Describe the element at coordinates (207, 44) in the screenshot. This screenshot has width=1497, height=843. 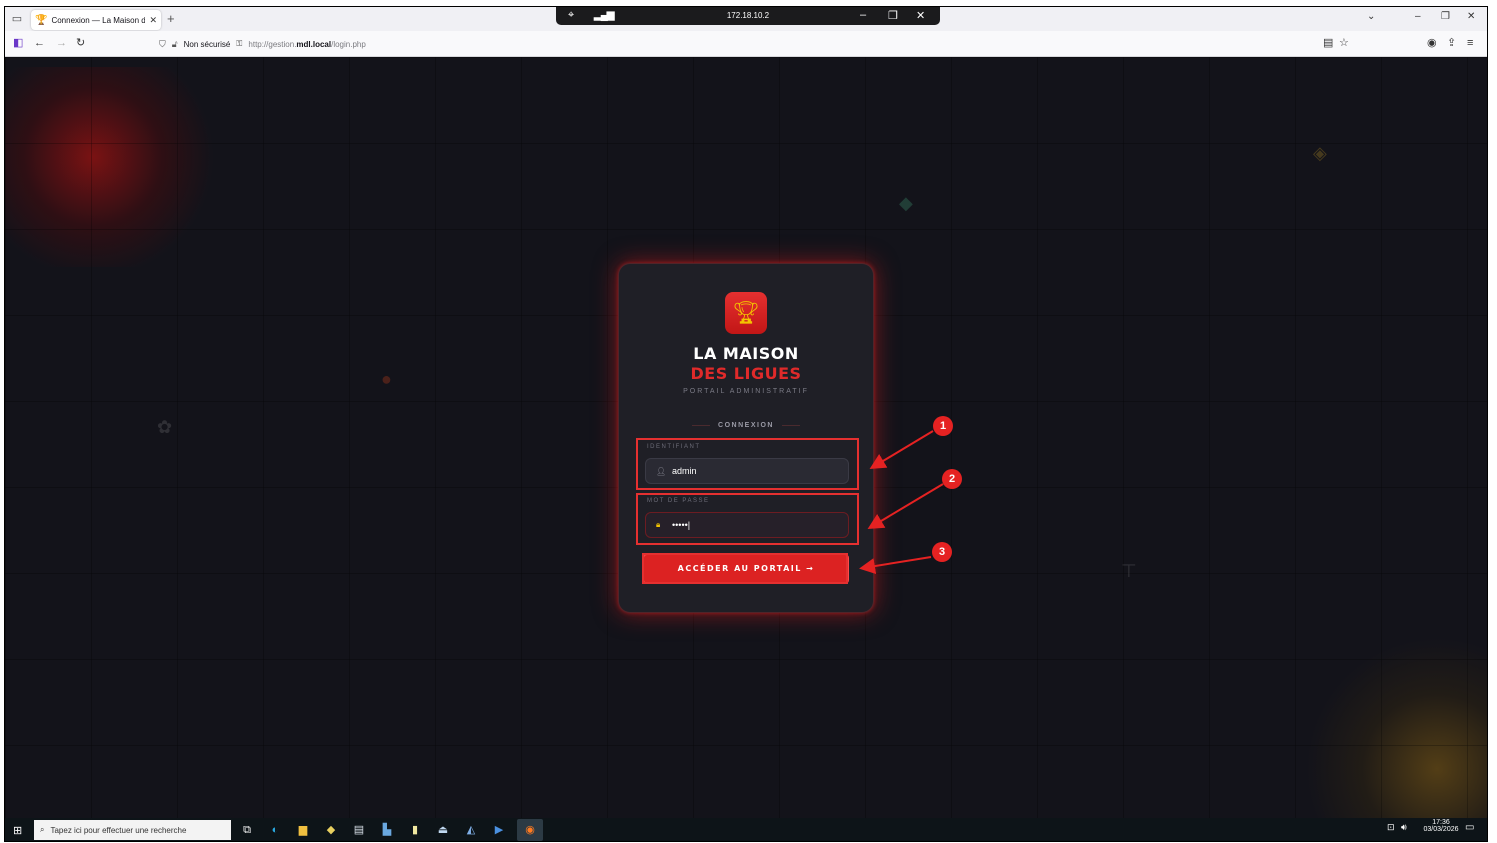
I see `security-label: Non sécurisé` at that location.